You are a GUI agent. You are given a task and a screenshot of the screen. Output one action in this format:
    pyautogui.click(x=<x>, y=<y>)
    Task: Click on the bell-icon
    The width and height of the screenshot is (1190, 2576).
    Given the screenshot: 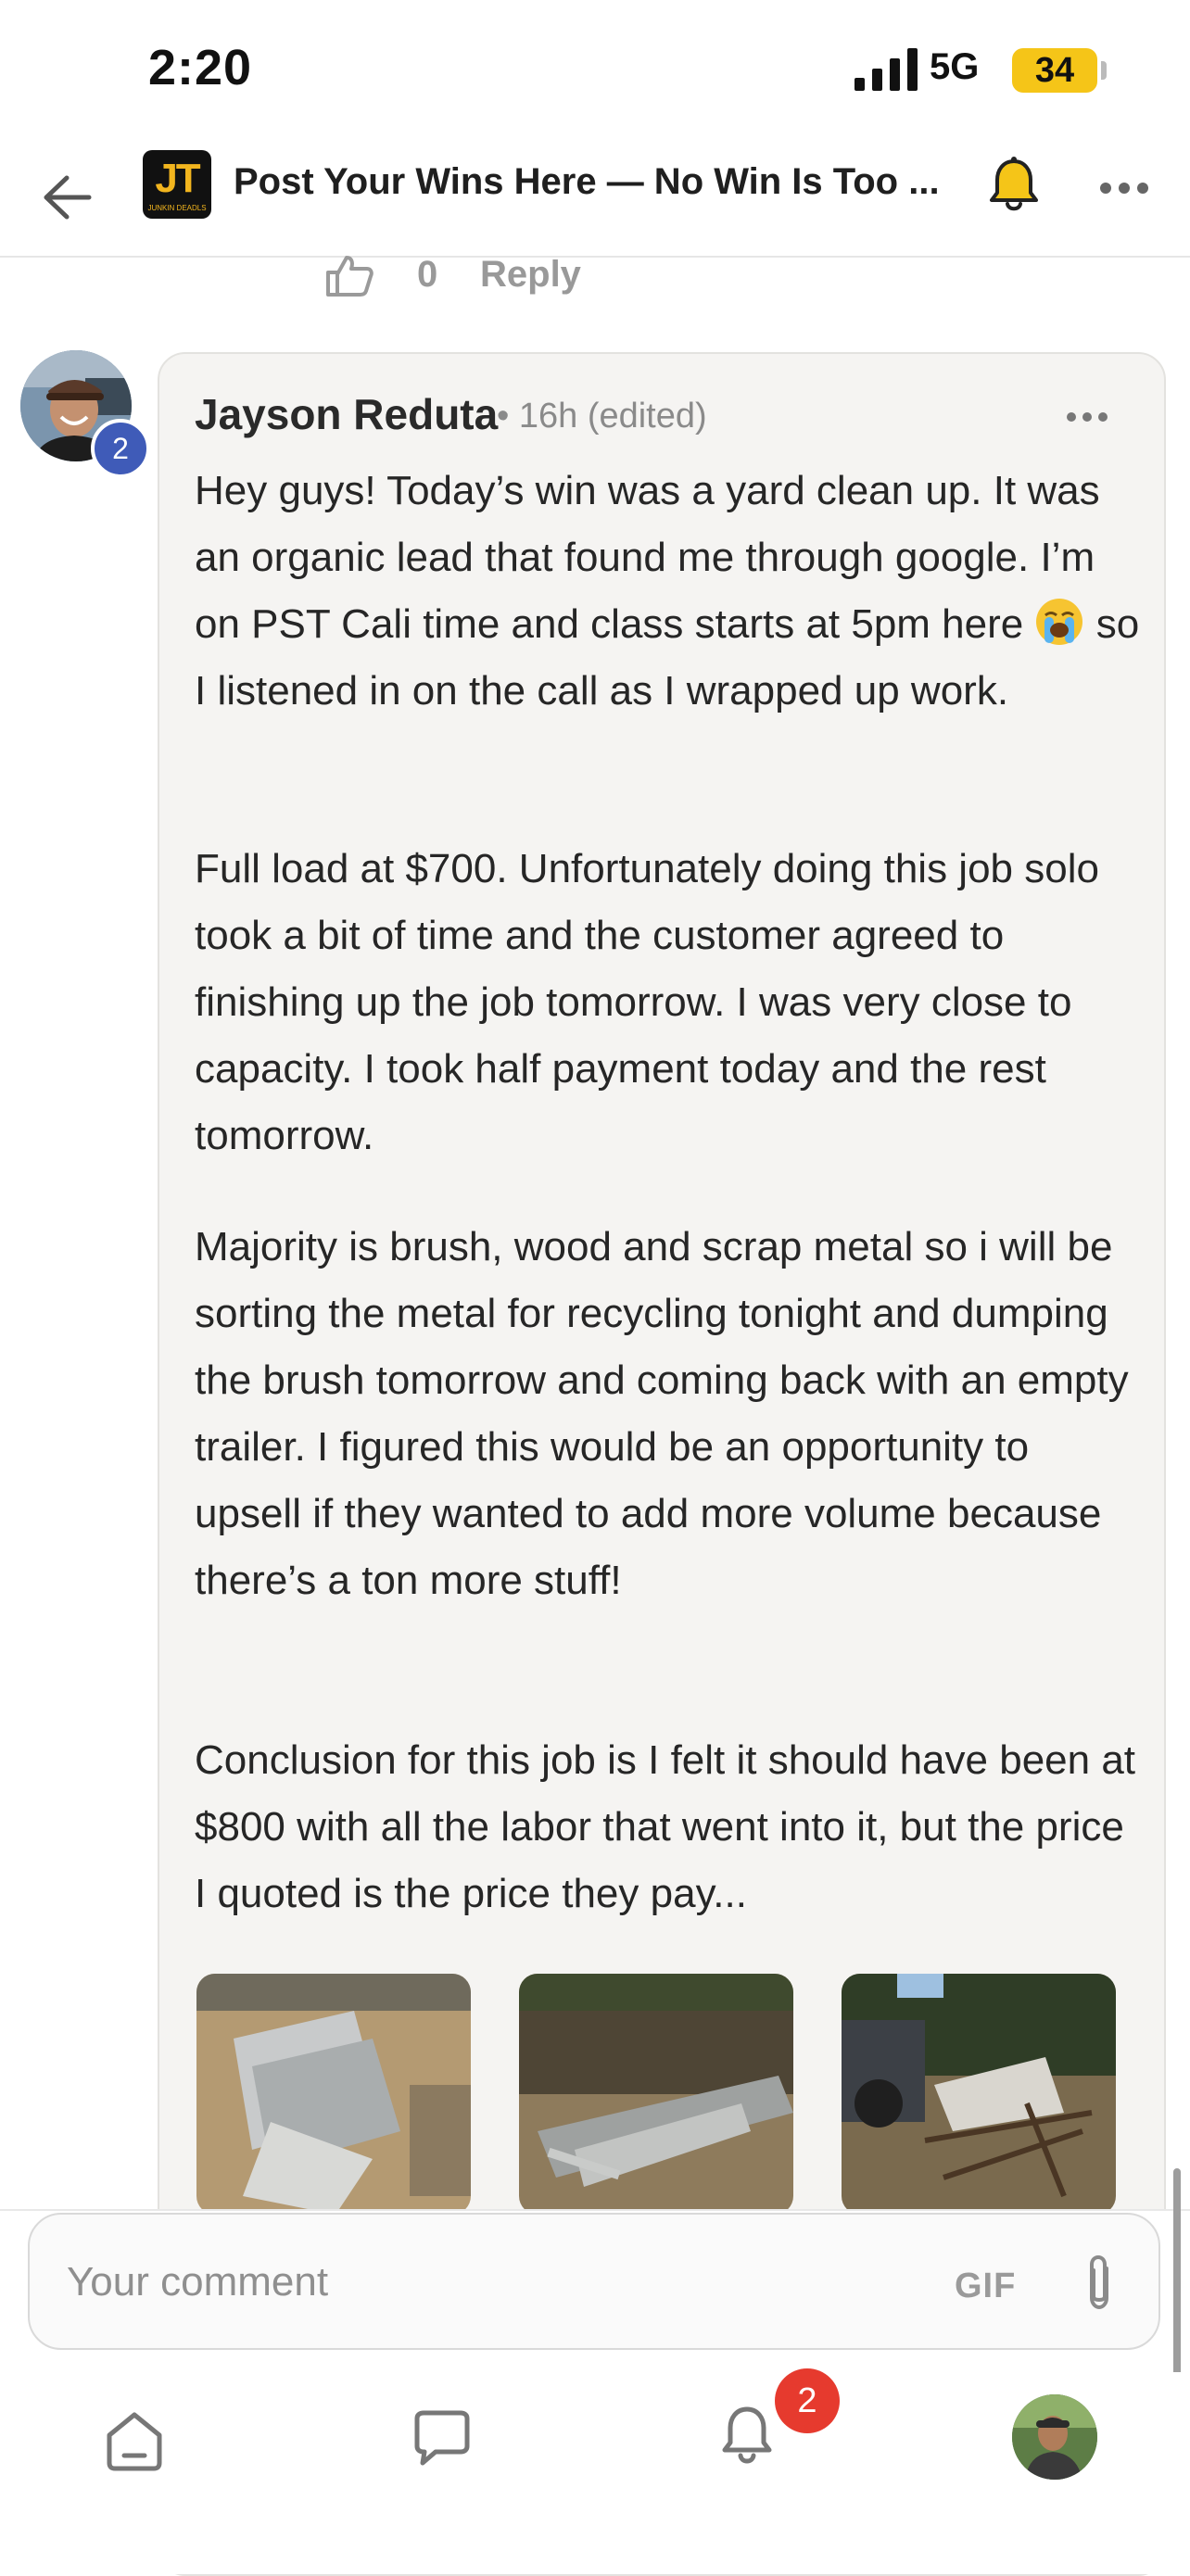 What is the action you would take?
    pyautogui.click(x=1014, y=186)
    